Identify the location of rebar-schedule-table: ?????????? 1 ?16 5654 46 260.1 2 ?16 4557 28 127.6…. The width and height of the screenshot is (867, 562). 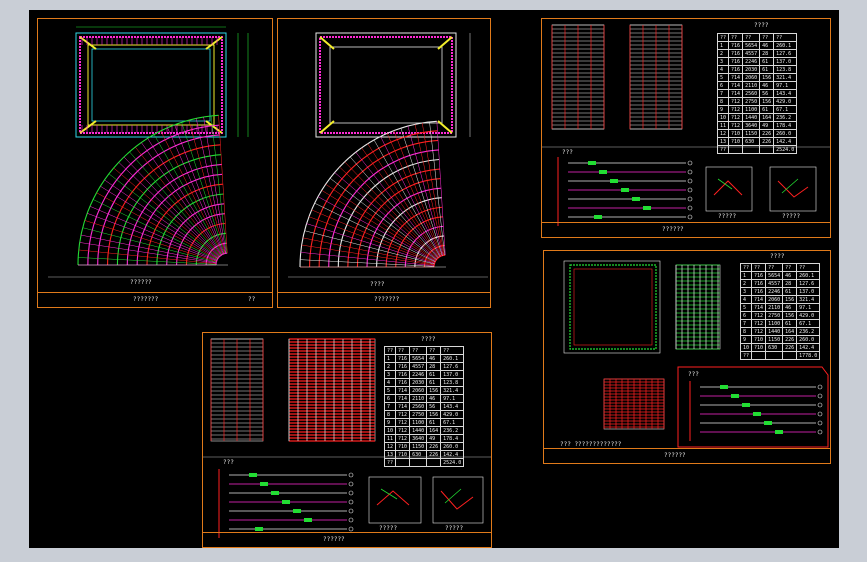
(424, 406).